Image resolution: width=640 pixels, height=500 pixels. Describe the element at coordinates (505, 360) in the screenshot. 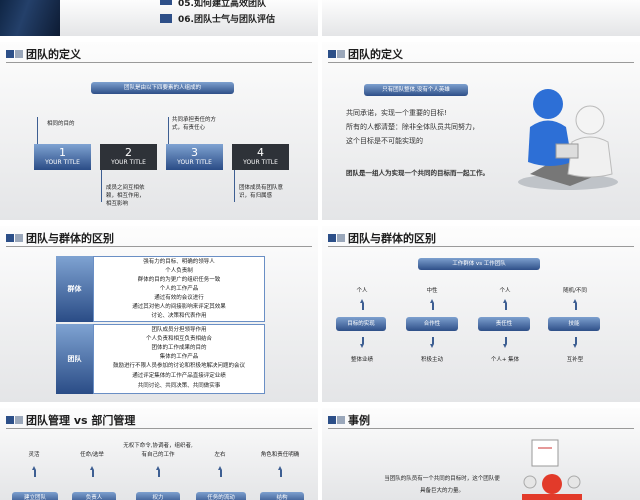

I see `bottom-label-3: 个人+ 集体` at that location.